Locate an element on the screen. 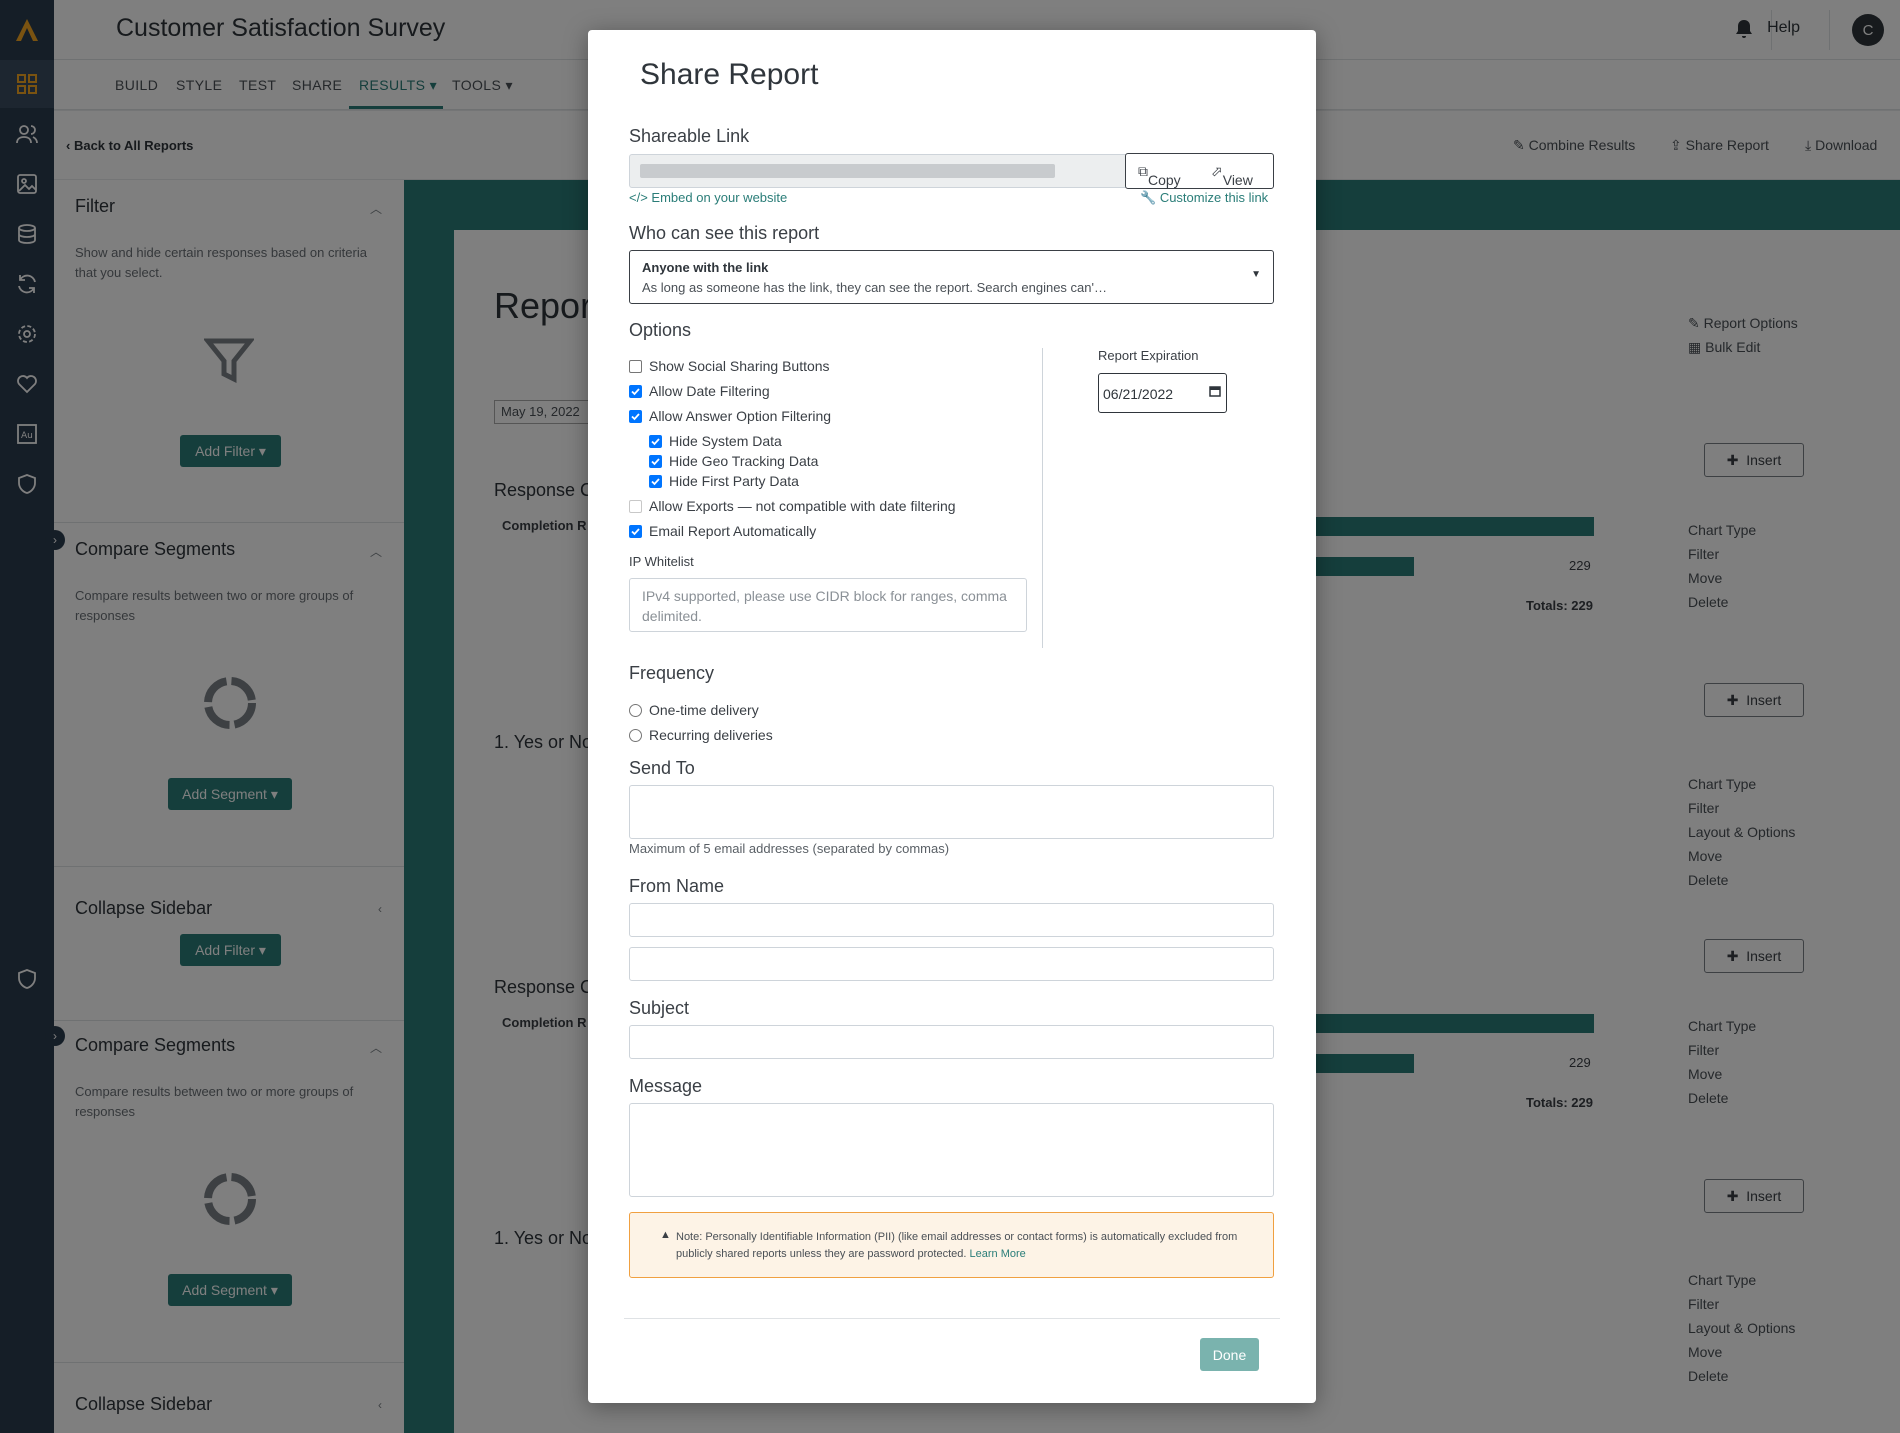 This screenshot has width=1900, height=1433. customize-link: 🔧 Customize this link is located at coordinates (1204, 198).